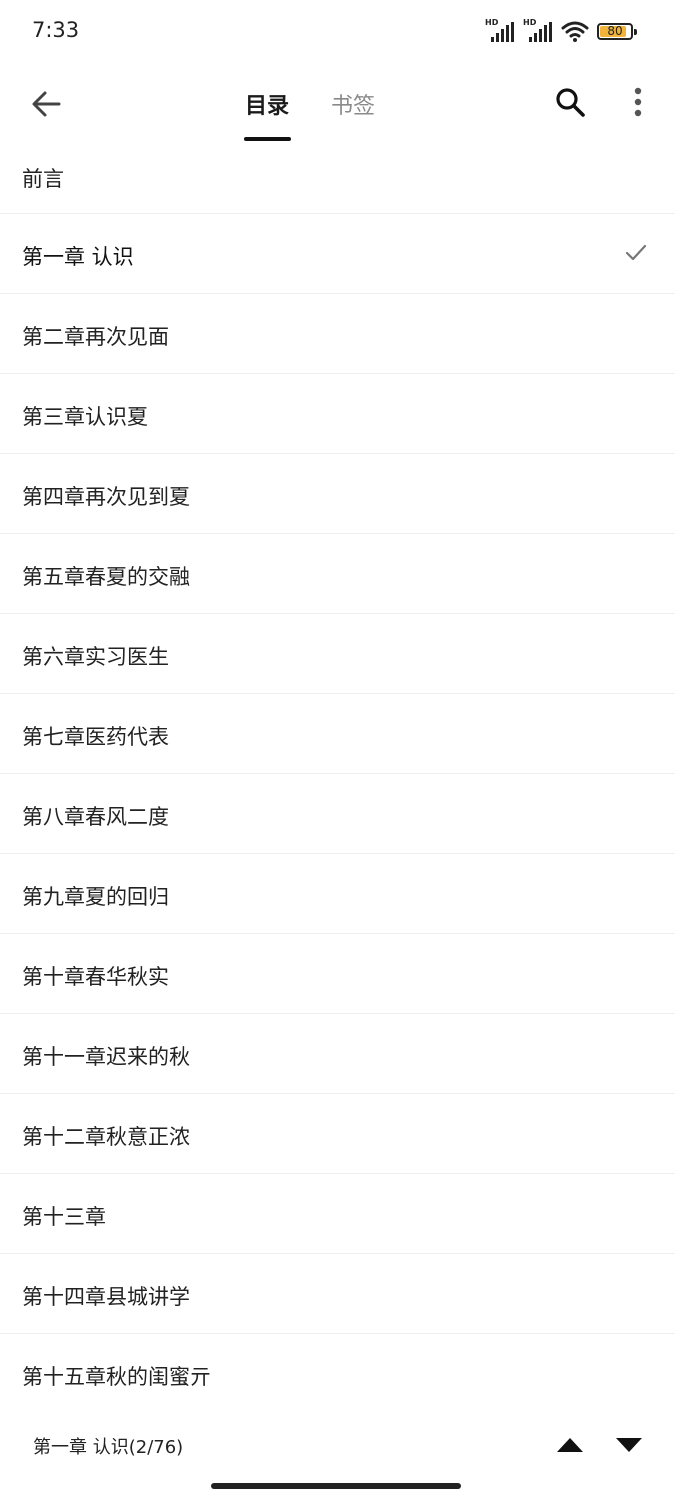 The width and height of the screenshot is (675, 1500). Describe the element at coordinates (337, 1294) in the screenshot. I see `chapter-item: 第十四章县城讲学` at that location.